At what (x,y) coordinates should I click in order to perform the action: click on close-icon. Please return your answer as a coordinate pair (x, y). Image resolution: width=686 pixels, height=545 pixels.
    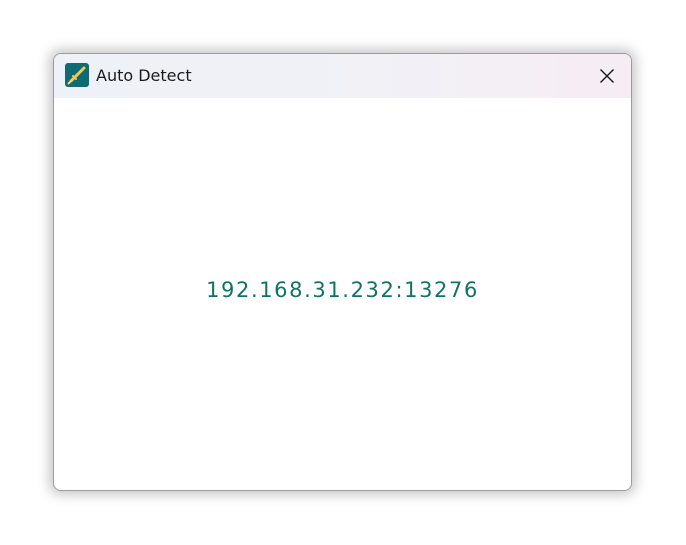
    Looking at the image, I should click on (607, 76).